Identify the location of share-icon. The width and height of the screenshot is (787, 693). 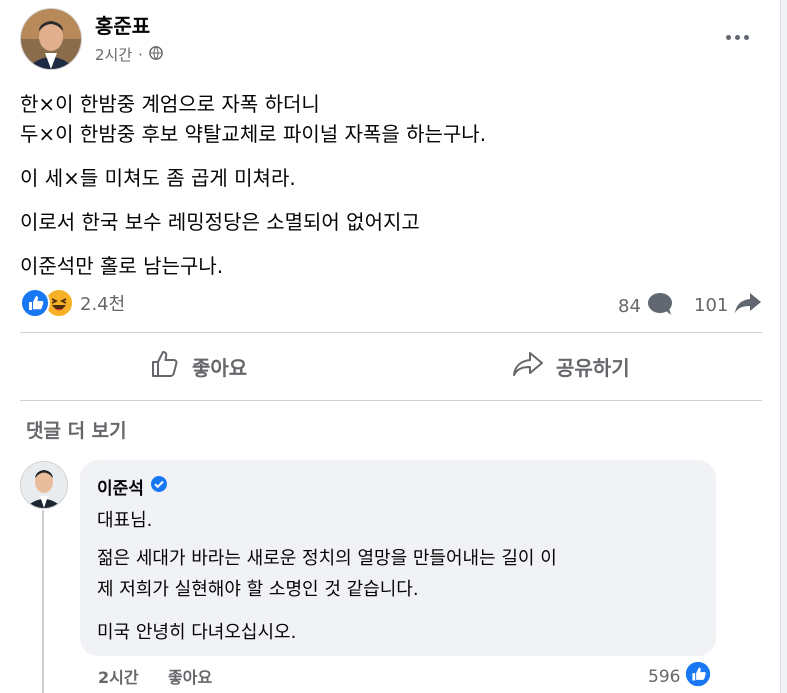
(528, 366).